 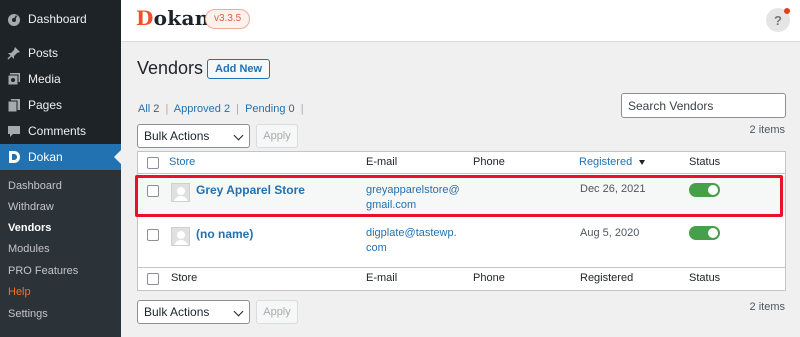 What do you see at coordinates (703, 105) in the screenshot?
I see `search-vendors-input` at bounding box center [703, 105].